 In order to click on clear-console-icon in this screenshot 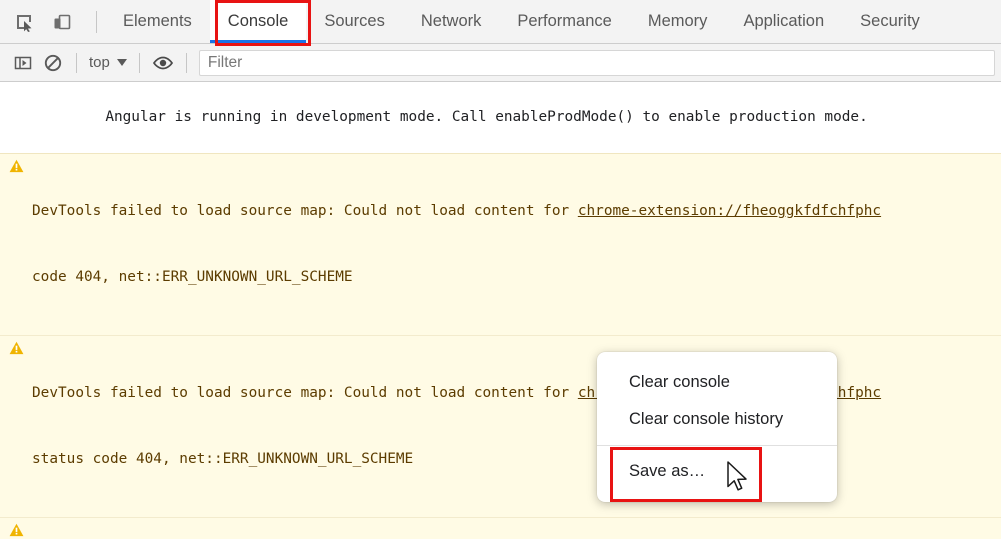, I will do `click(53, 63)`.